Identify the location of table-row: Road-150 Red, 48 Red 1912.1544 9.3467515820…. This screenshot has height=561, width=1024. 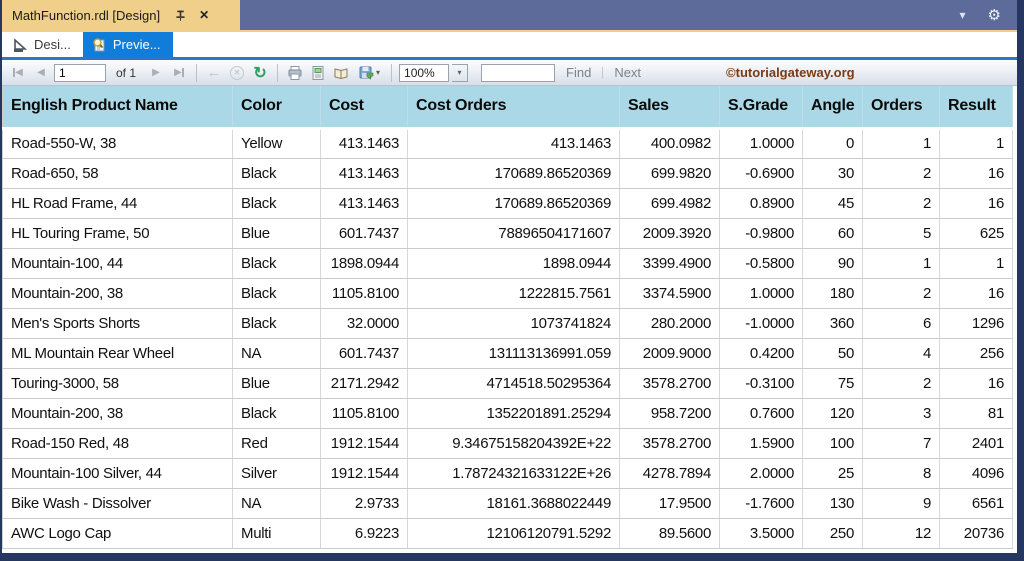
(507, 443).